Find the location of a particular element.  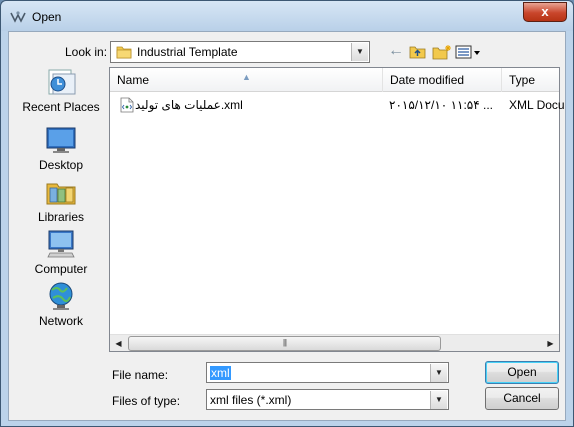

view-menu-icon is located at coordinates (467, 52).